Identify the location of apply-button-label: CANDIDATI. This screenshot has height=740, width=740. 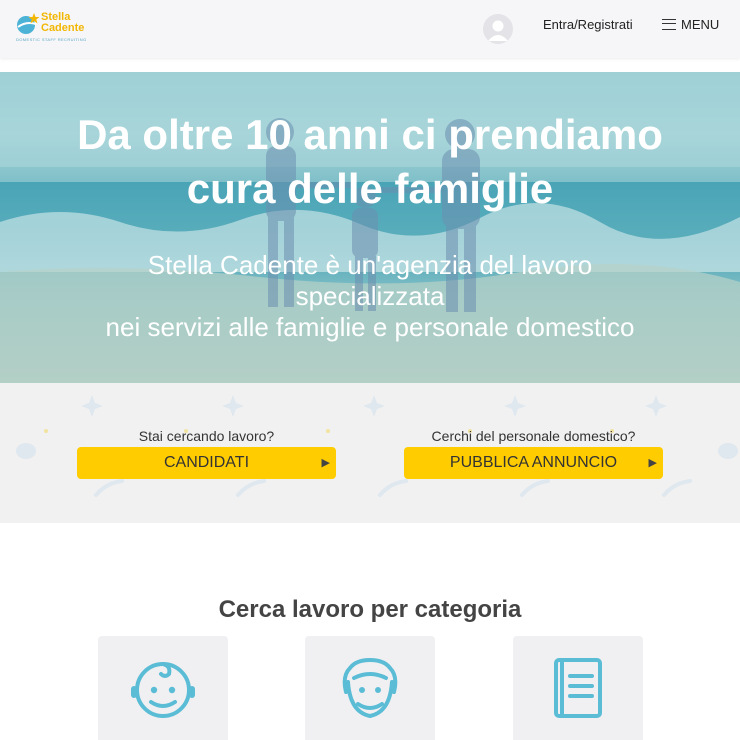
(206, 462).